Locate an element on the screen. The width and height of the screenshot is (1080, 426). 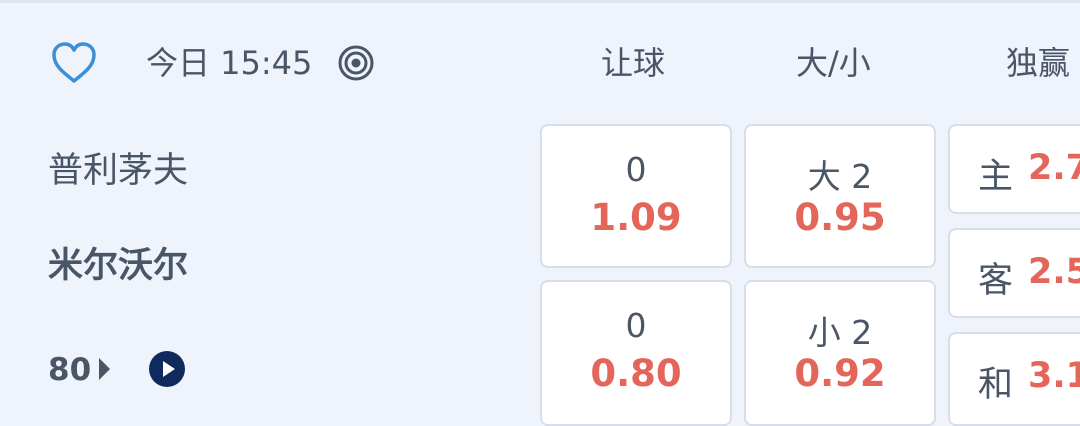
odds-value: 0.80 is located at coordinates (636, 373).